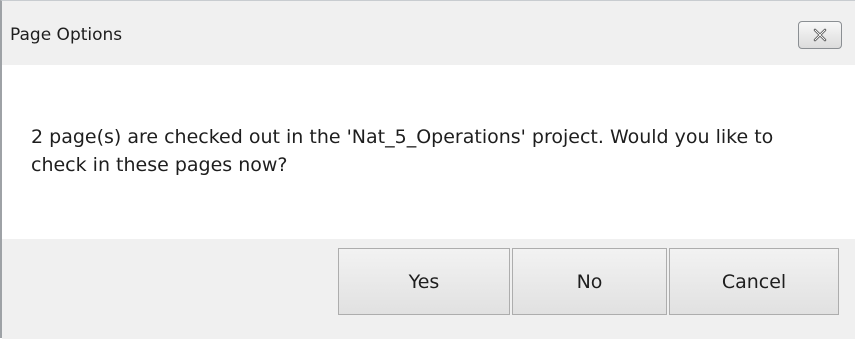 The image size is (855, 339). I want to click on dialog-title: Page Options, so click(66, 35).